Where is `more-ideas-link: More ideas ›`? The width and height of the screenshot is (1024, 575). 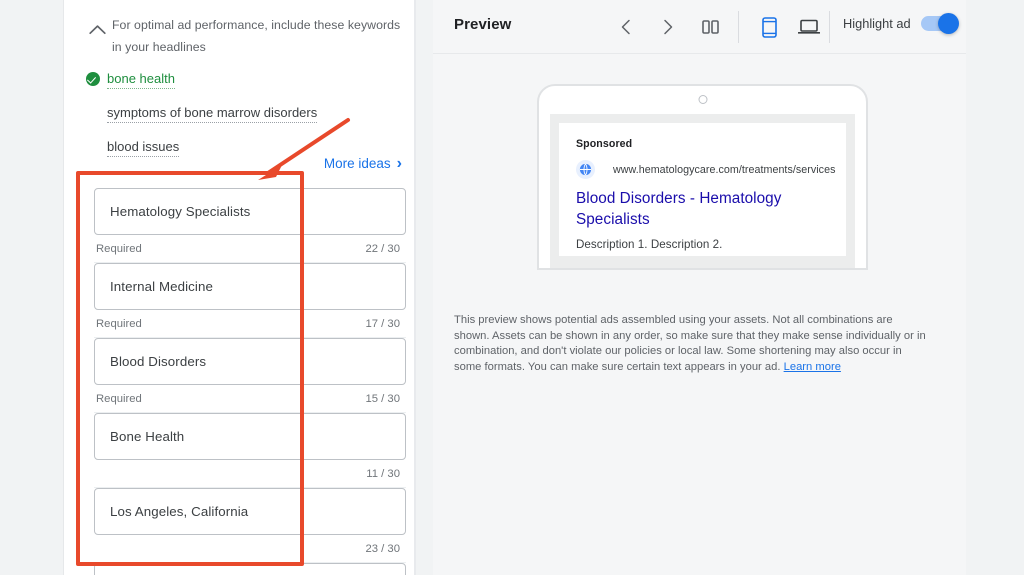 more-ideas-link: More ideas › is located at coordinates (362, 163).